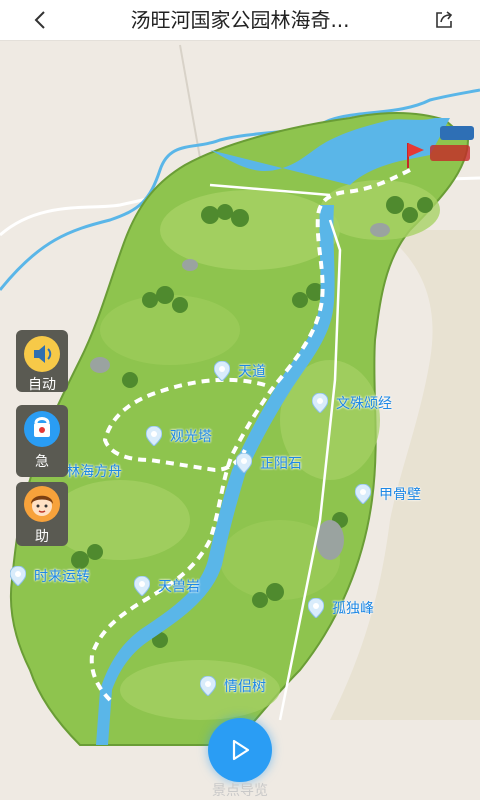 Image resolution: width=480 pixels, height=800 pixels. Describe the element at coordinates (240, 791) in the screenshot. I see `guide-label: 景点导览` at that location.